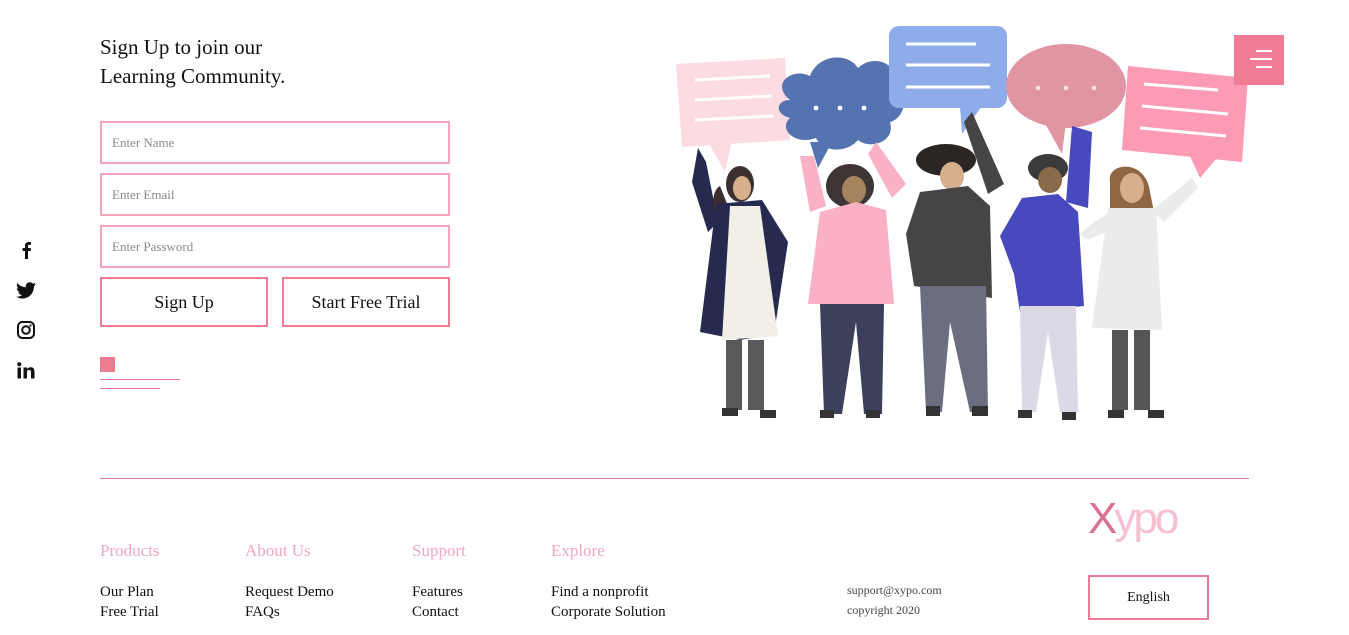 This screenshot has width=1349, height=635. I want to click on twitter-icon, so click(26, 290).